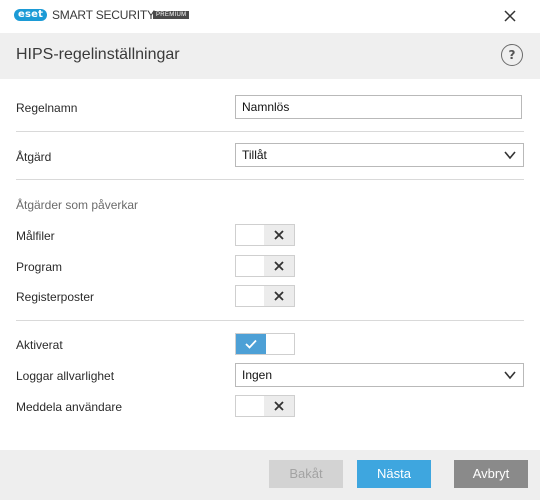 The image size is (540, 500). Describe the element at coordinates (270, 16) in the screenshot. I see `title-bar: eset SMART SECURITY PREMIUM` at that location.